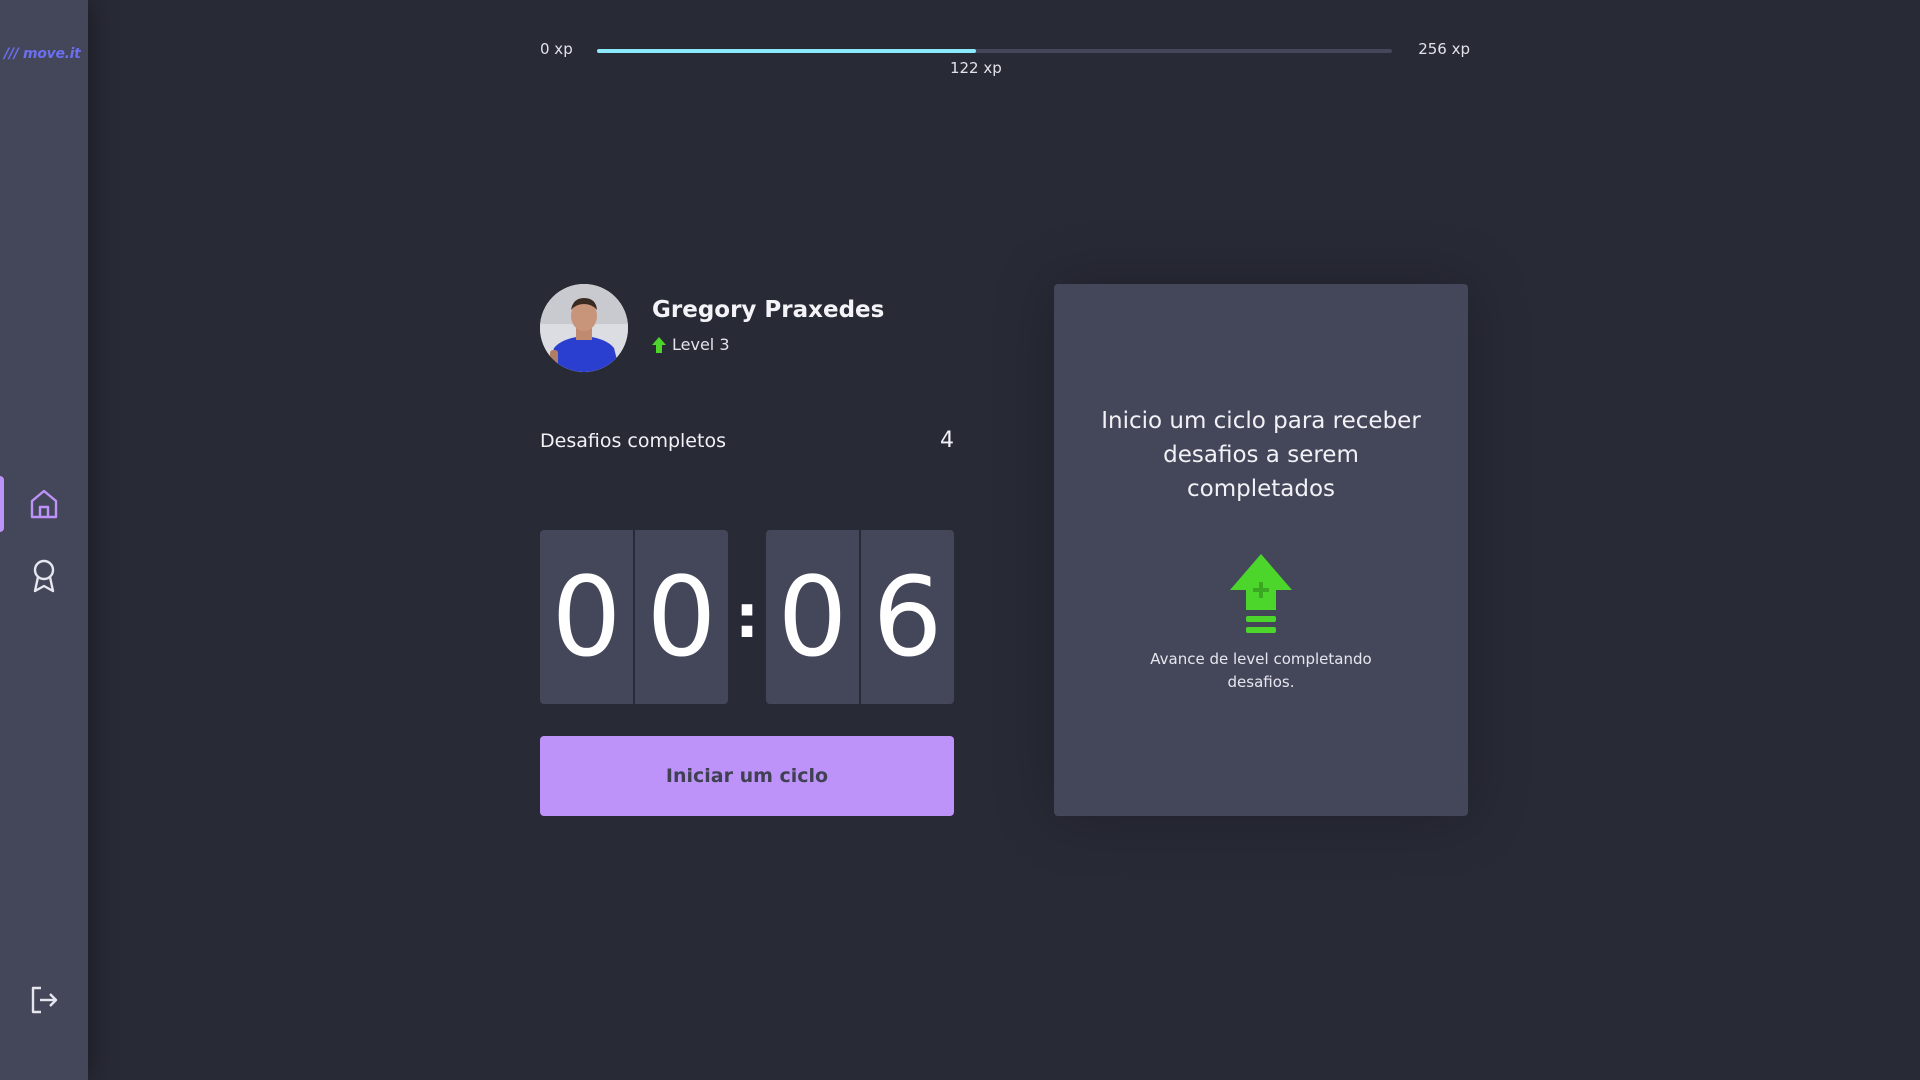 The height and width of the screenshot is (1080, 1920). What do you see at coordinates (556, 49) in the screenshot?
I see `xp-min-label: 0 xp` at bounding box center [556, 49].